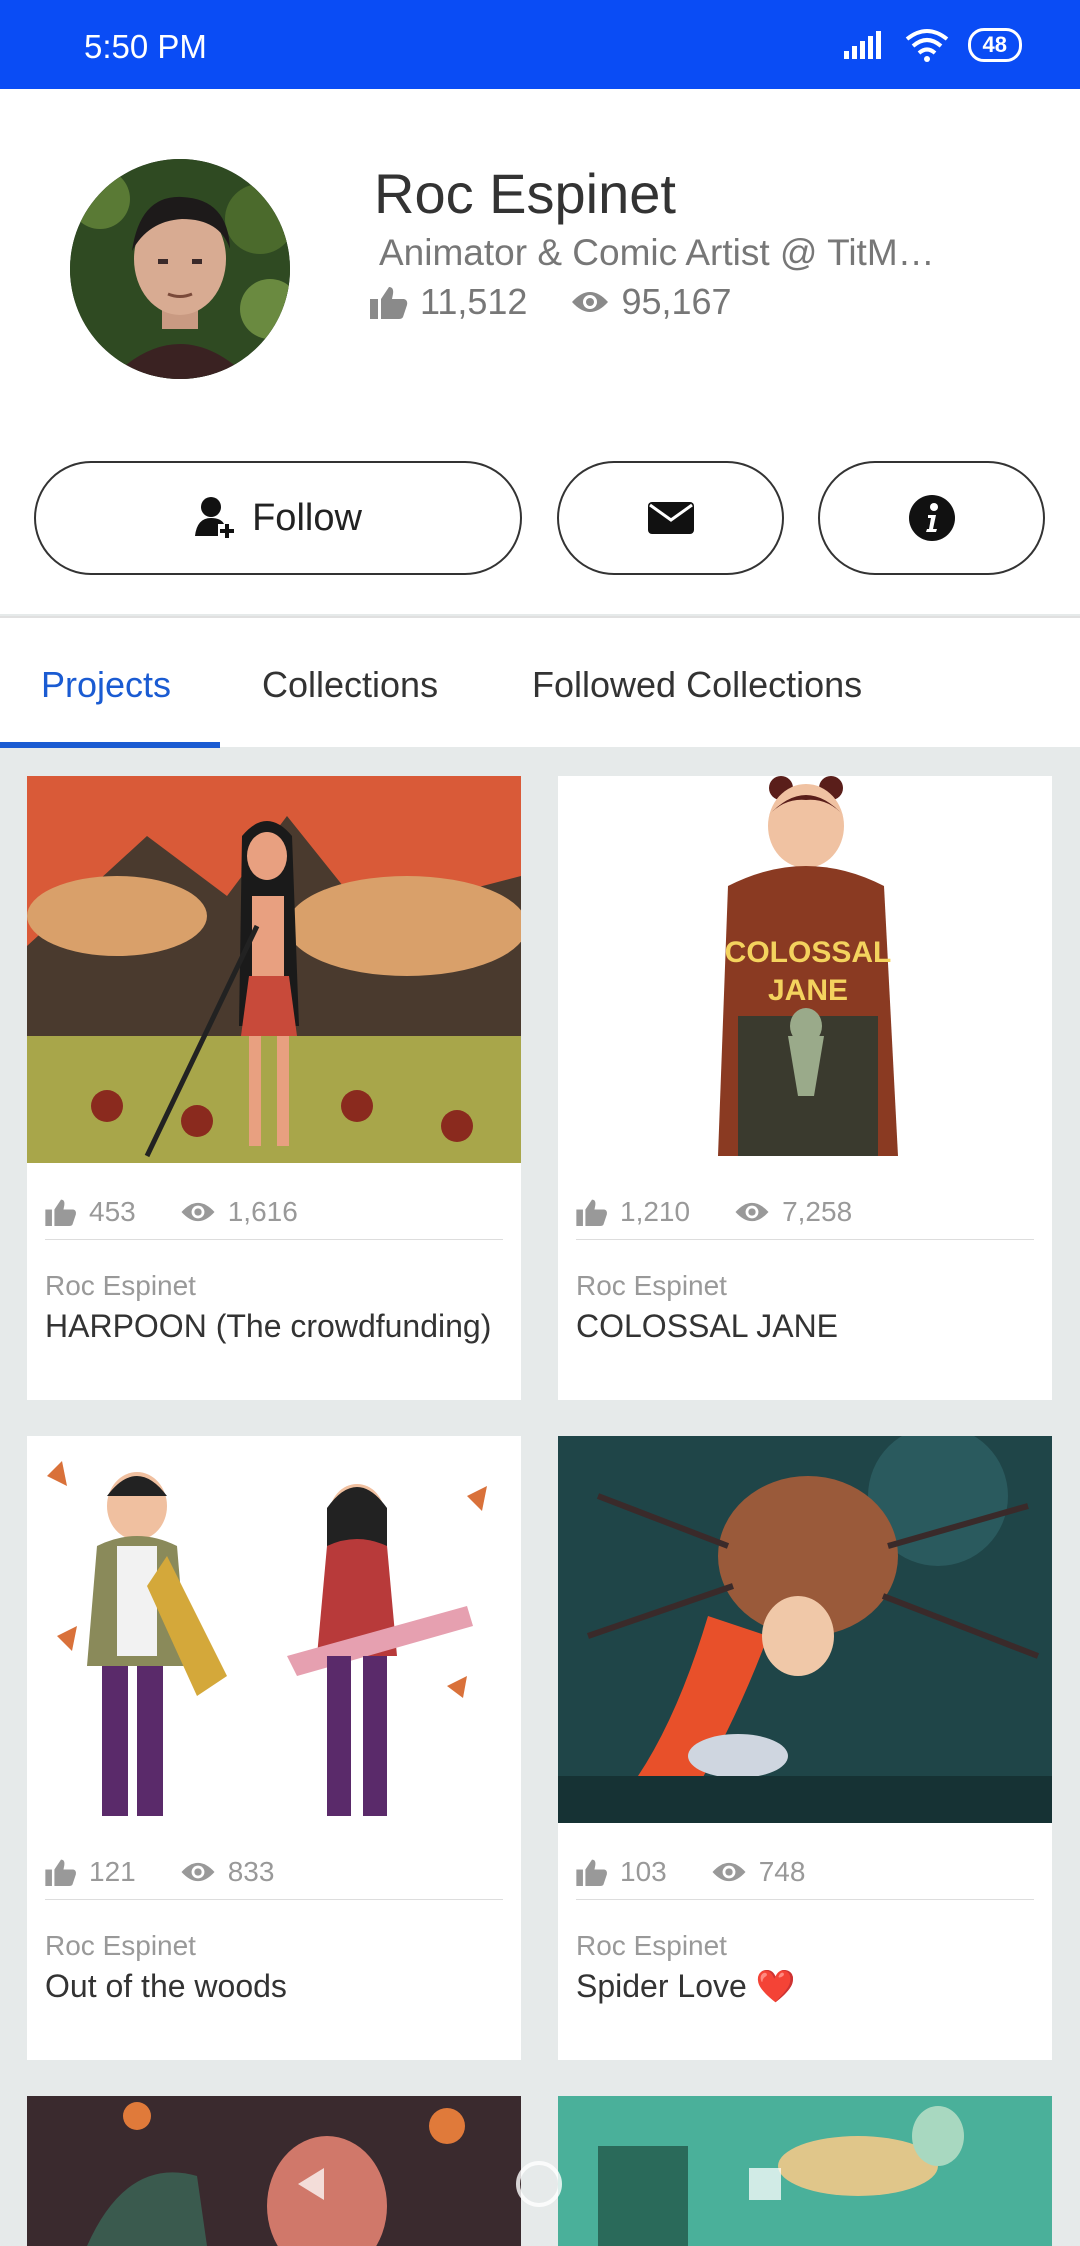 The width and height of the screenshot is (1080, 2246). Describe the element at coordinates (180, 269) in the screenshot. I see `avatar` at that location.